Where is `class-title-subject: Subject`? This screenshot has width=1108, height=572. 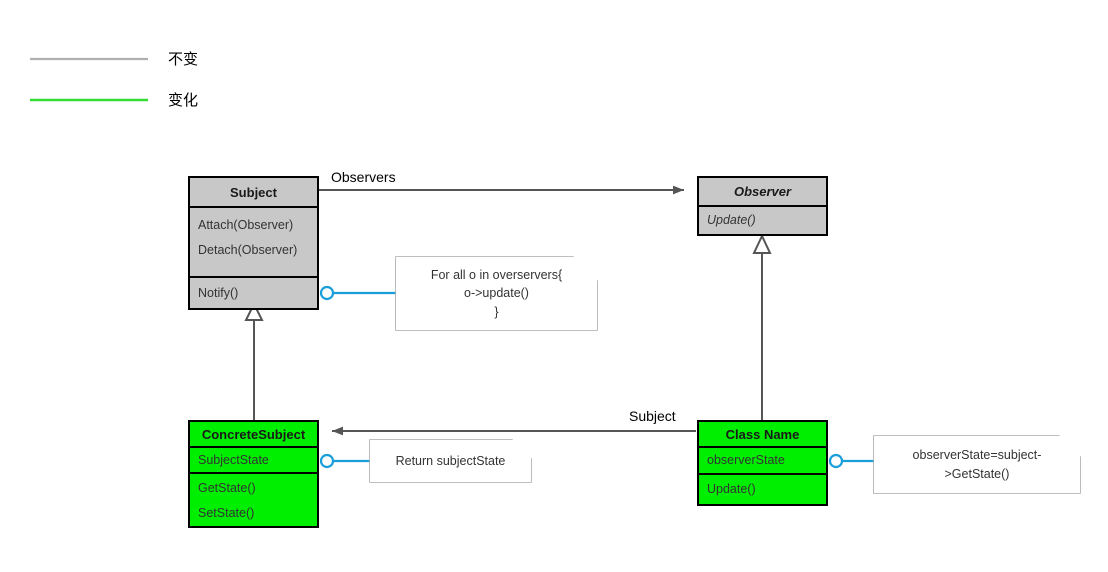
class-title-subject: Subject is located at coordinates (253, 192).